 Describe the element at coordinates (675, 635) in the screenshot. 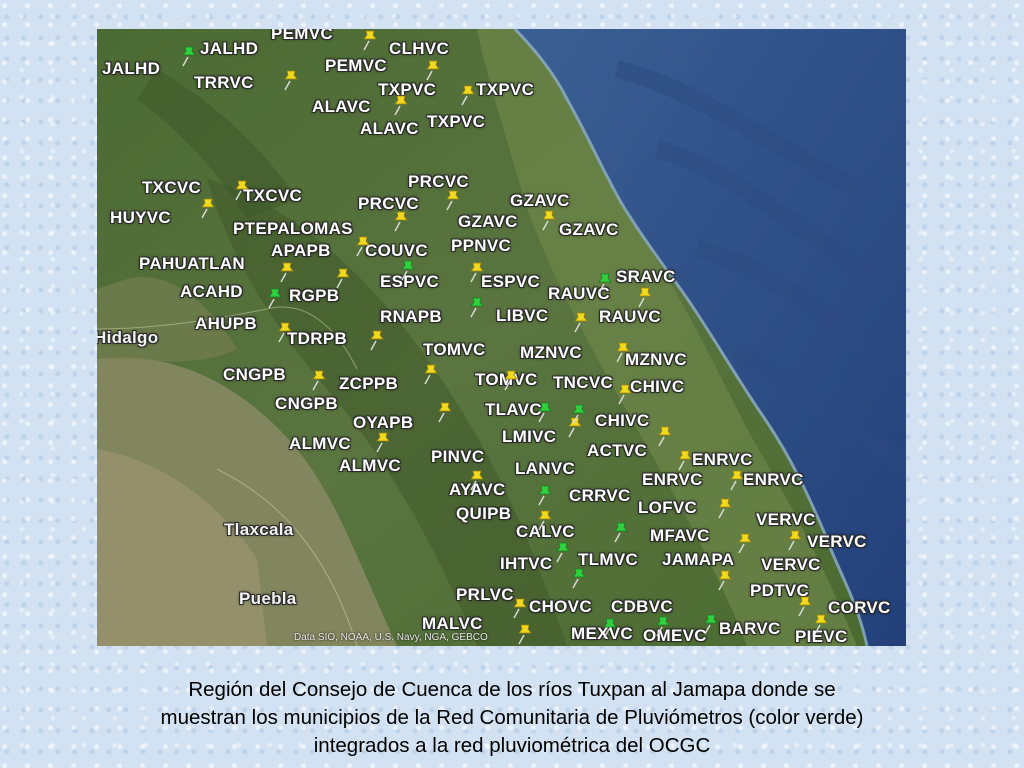

I see `station-label: OMEVC` at that location.